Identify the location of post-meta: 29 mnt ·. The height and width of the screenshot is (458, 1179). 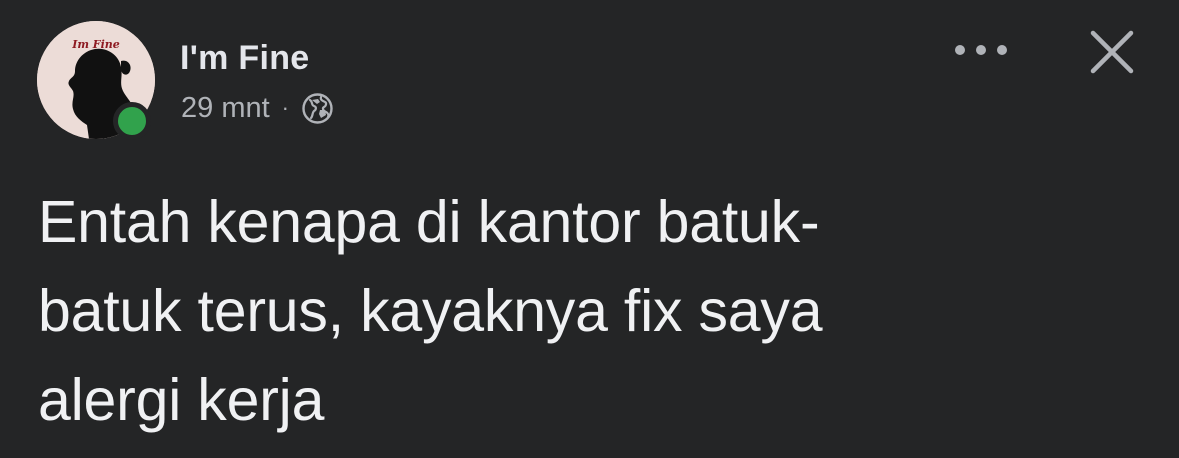
(257, 108).